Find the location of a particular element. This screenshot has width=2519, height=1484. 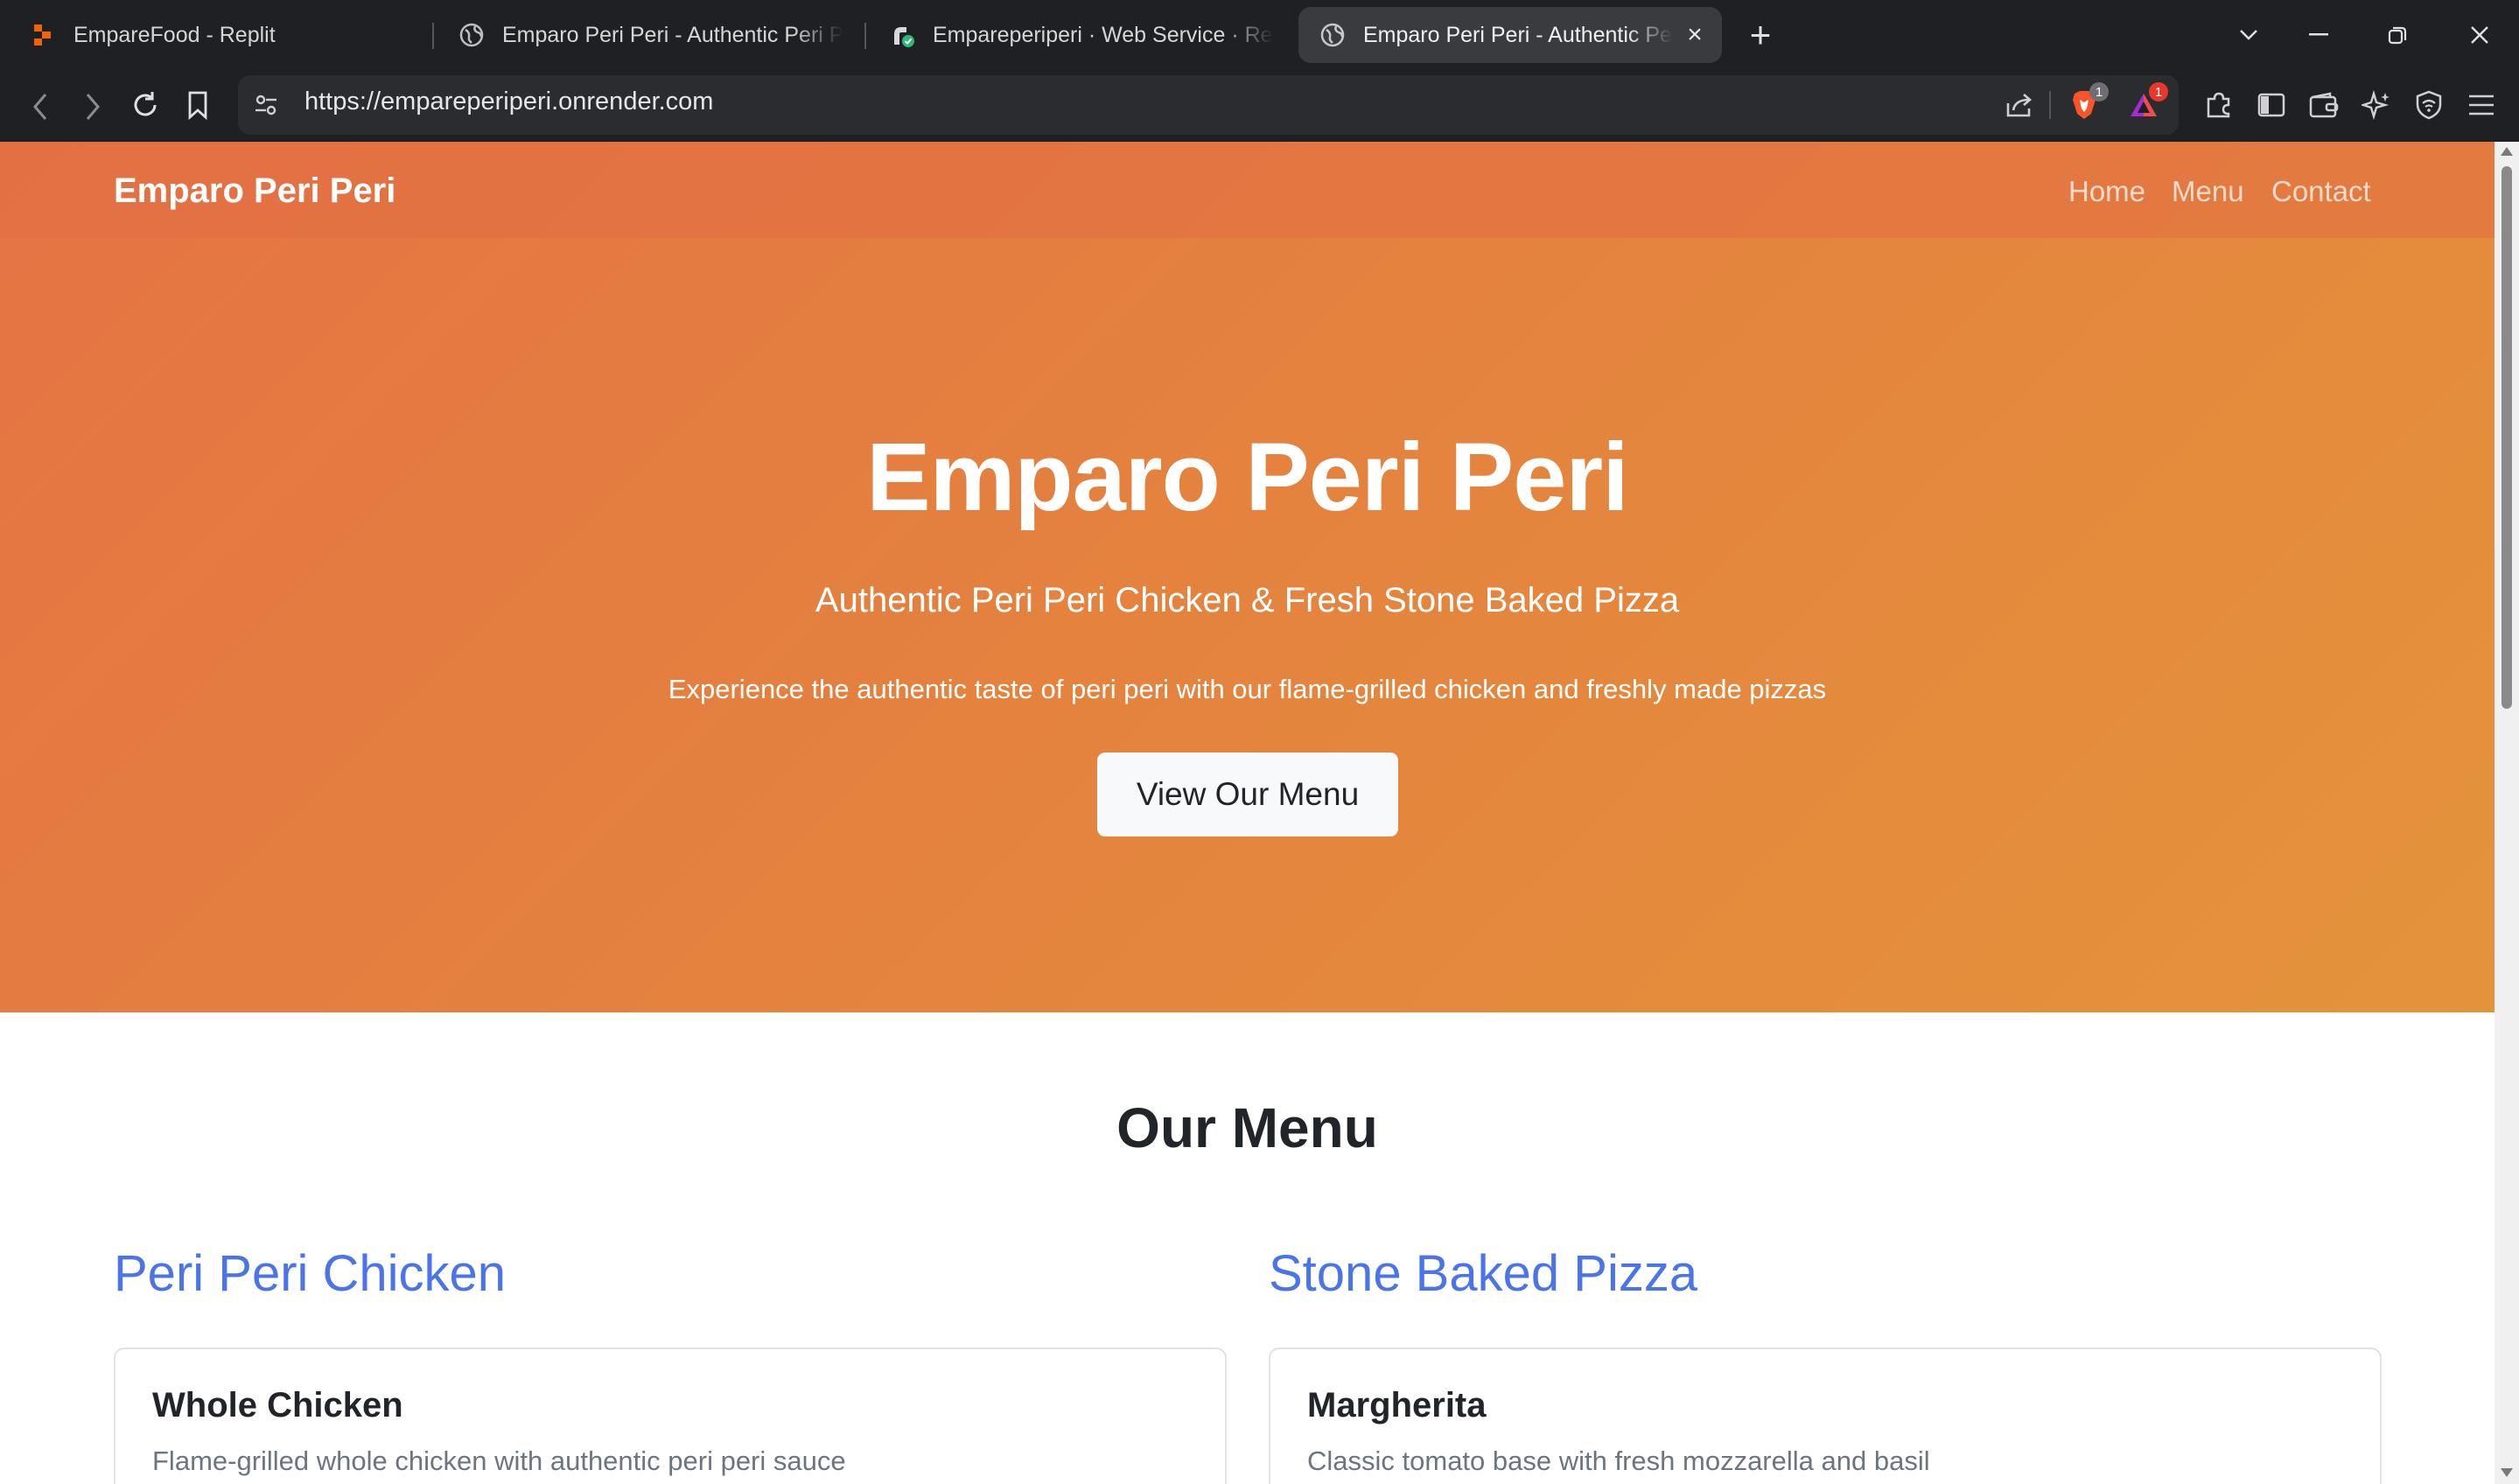

scroll-down-icon is located at coordinates (2507, 1472).